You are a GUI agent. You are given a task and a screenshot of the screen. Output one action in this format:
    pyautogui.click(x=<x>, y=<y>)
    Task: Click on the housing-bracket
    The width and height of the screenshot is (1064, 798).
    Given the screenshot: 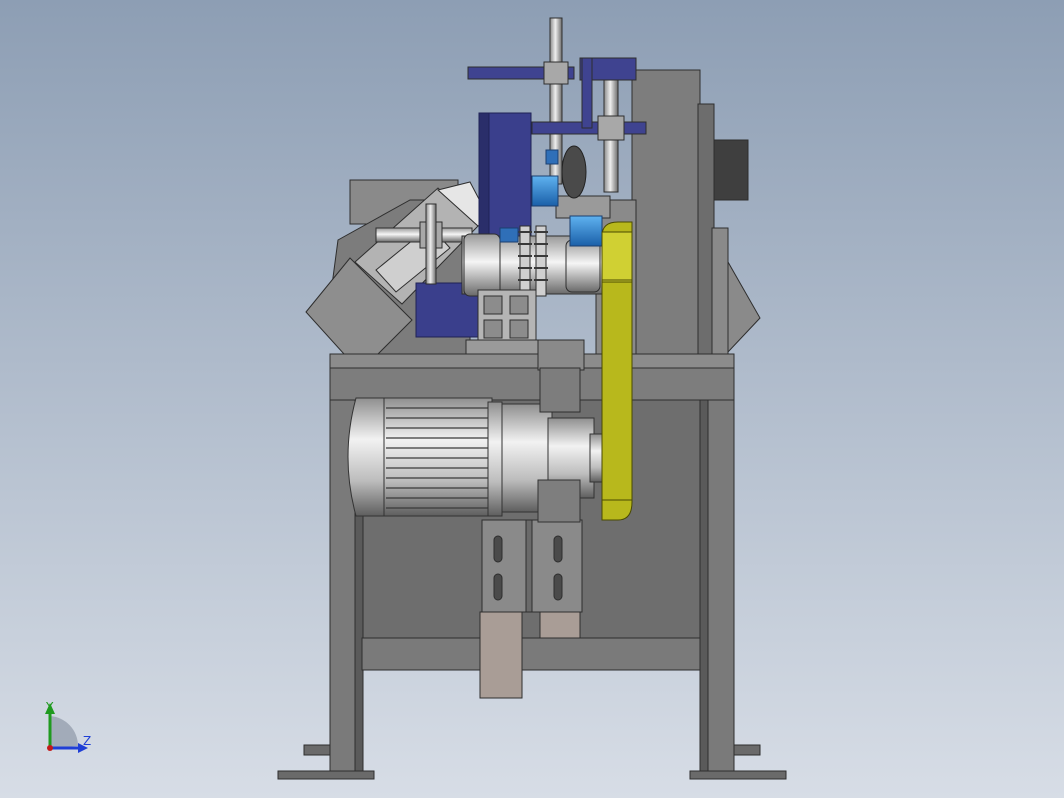 What is the action you would take?
    pyautogui.click(x=583, y=207)
    